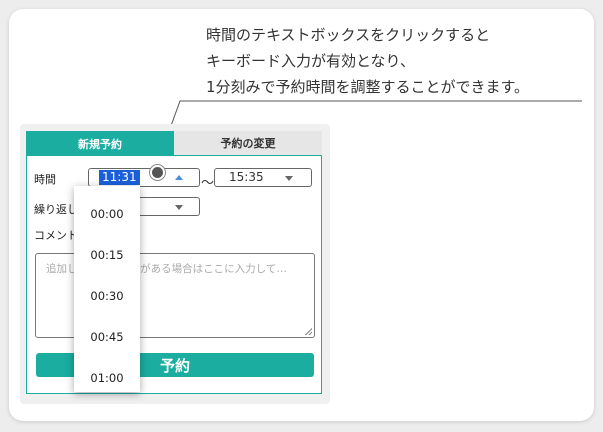 This screenshot has height=432, width=603. What do you see at coordinates (119, 177) in the screenshot?
I see `start-time-value: 11:31` at bounding box center [119, 177].